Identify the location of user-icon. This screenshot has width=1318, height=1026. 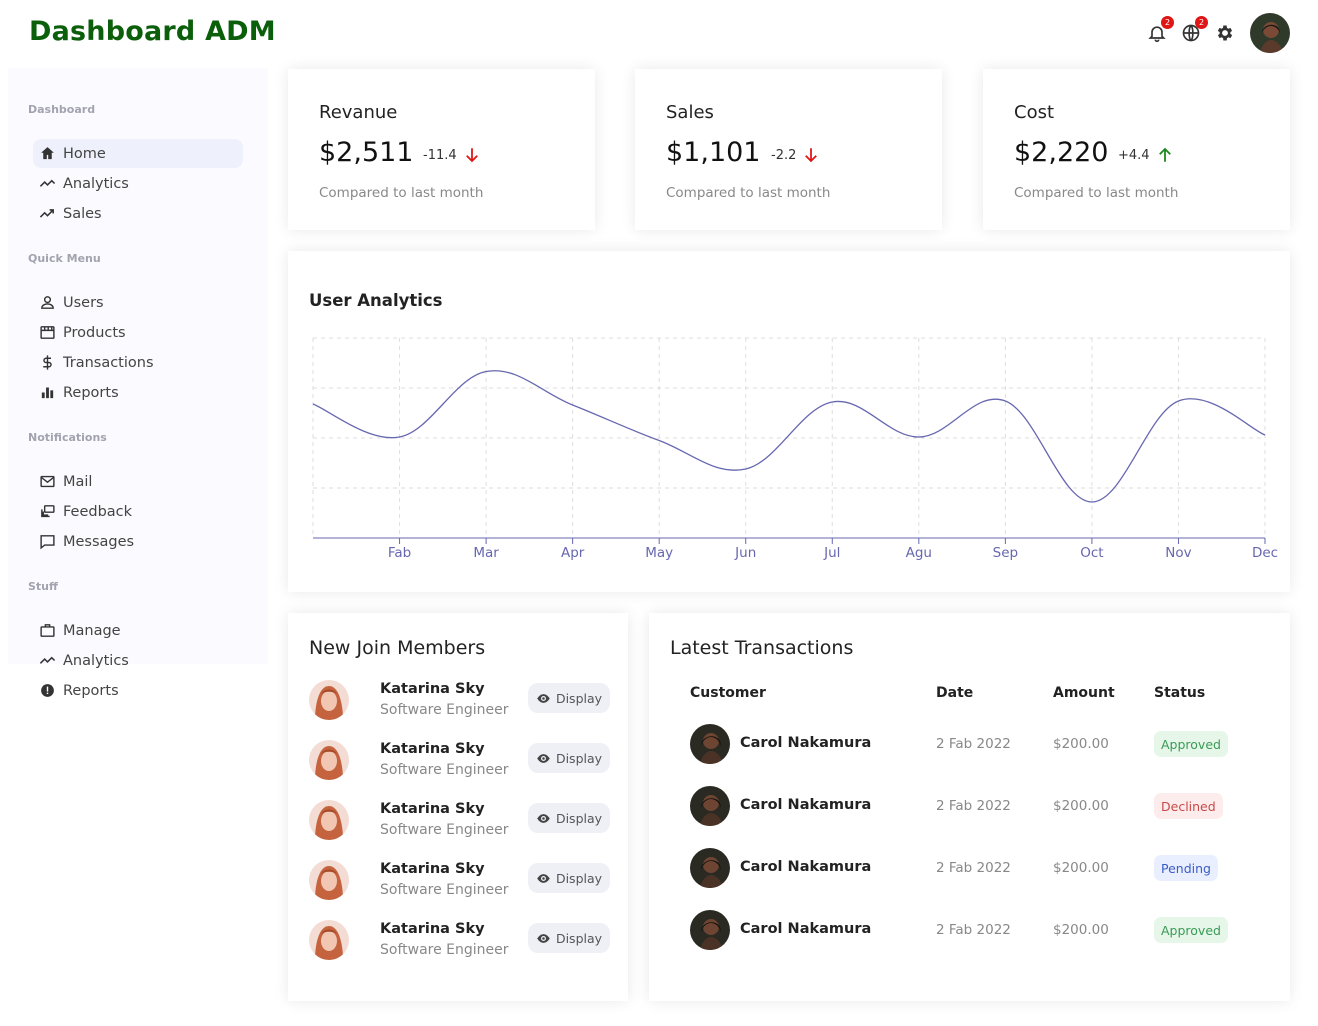
(47, 302).